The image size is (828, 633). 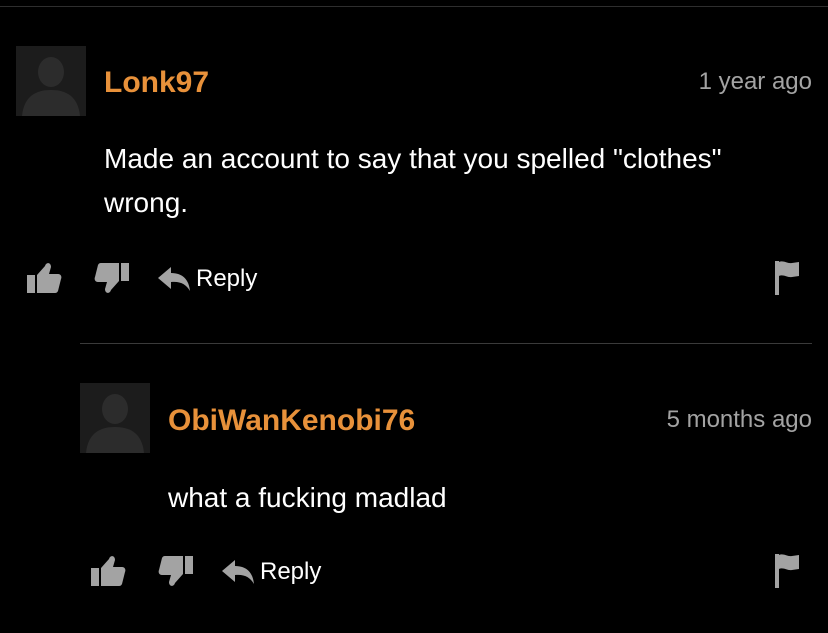 What do you see at coordinates (307, 497) in the screenshot?
I see `comment-text-line: what a fucking madlad` at bounding box center [307, 497].